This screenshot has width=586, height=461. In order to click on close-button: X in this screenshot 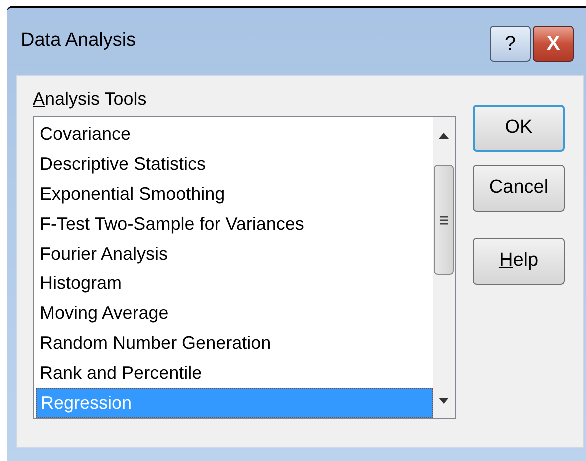, I will do `click(553, 44)`.